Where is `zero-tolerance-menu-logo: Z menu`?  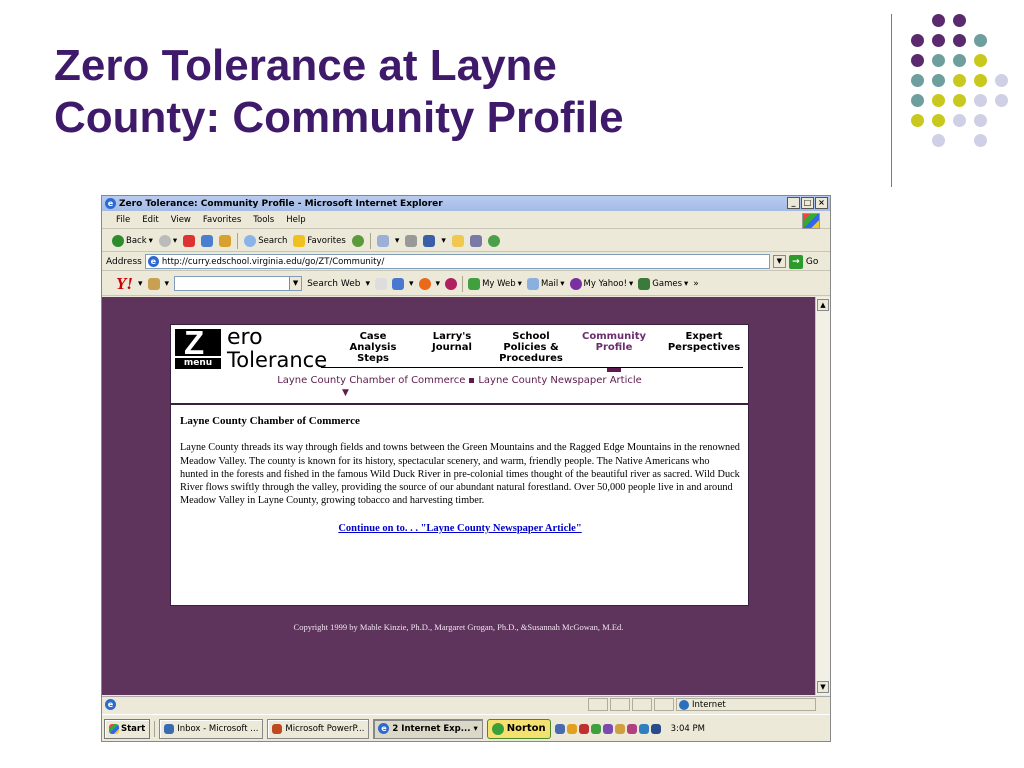
zero-tolerance-menu-logo: Z menu is located at coordinates (198, 346).